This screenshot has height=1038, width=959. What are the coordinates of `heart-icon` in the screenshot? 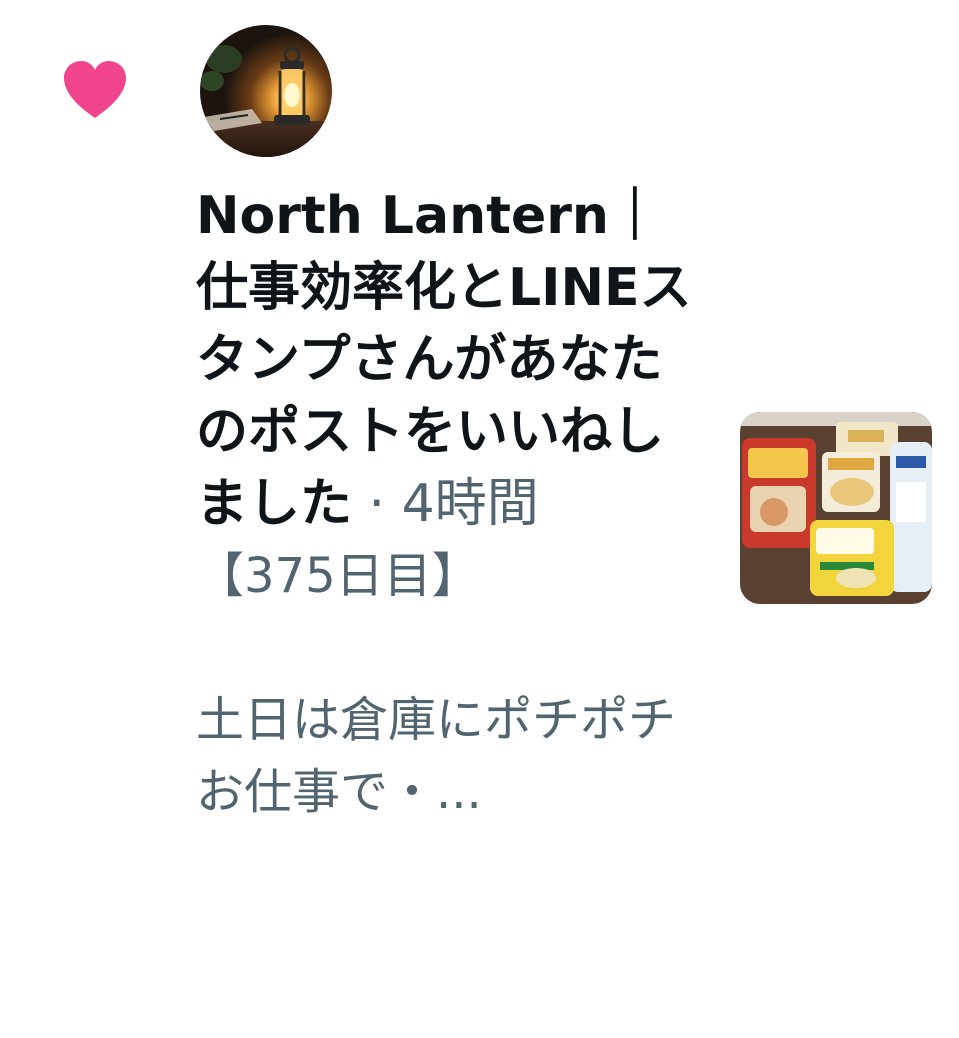 It's located at (95, 89).